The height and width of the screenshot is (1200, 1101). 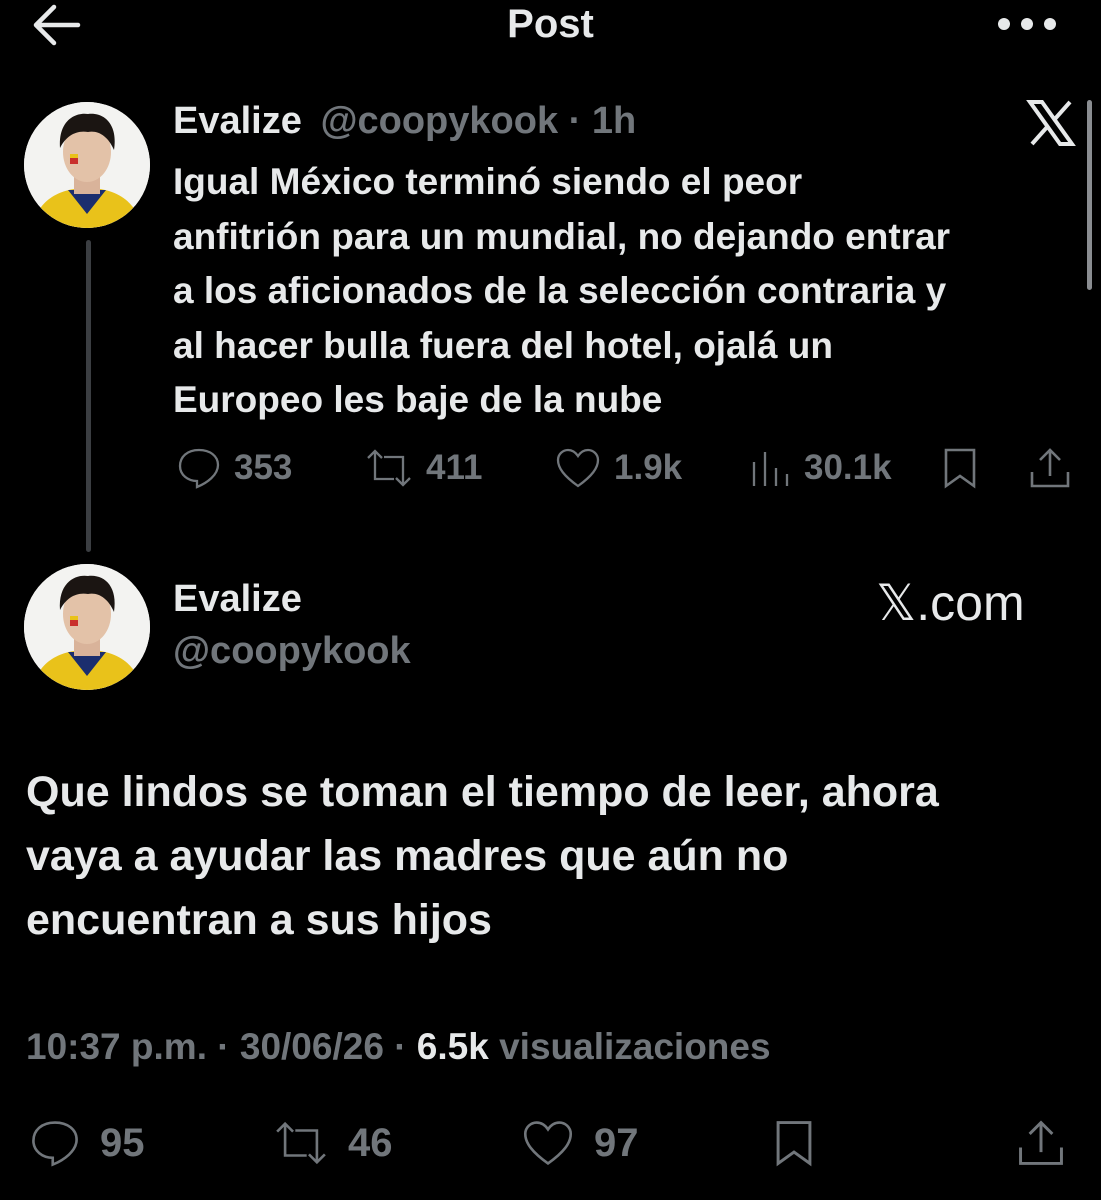 I want to click on reply-button: 353, so click(x=234, y=468).